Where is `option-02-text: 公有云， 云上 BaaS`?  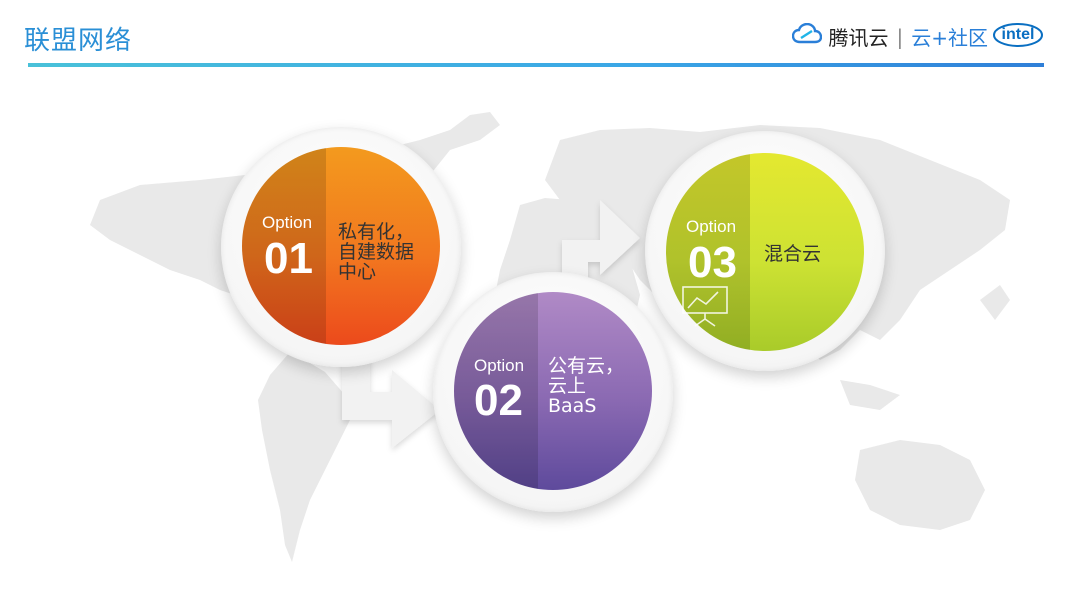
option-02-text: 公有云， 云上 BaaS is located at coordinates (586, 386).